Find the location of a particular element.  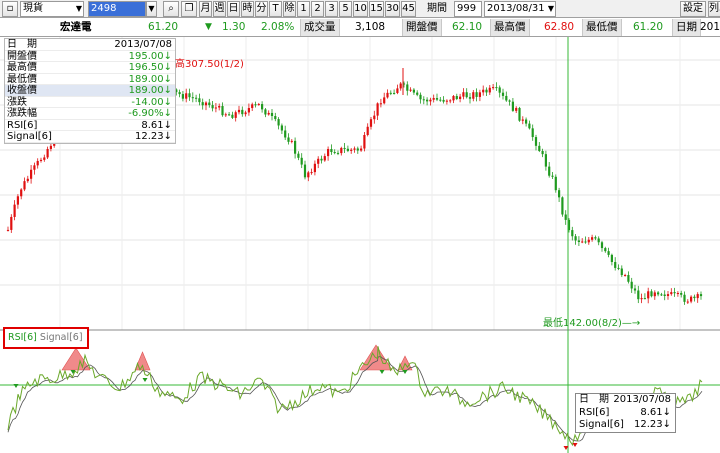

menu-button: ▫ is located at coordinates (10, 9).